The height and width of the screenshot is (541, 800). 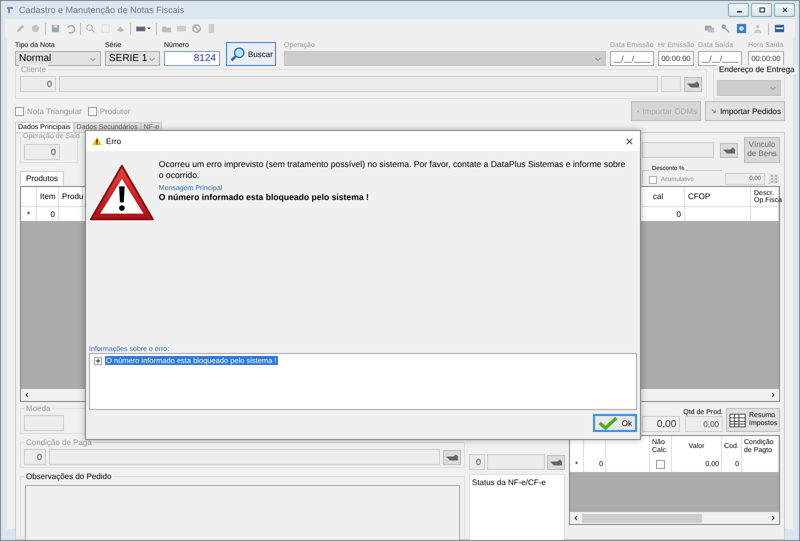 What do you see at coordinates (392, 170) in the screenshot?
I see `error-message: Ocorreu um erro imprevisto (sem tratamento possível) no sistema. Por favor, contate a DataPlus Sistemas e informe sobre o ocorrido.` at bounding box center [392, 170].